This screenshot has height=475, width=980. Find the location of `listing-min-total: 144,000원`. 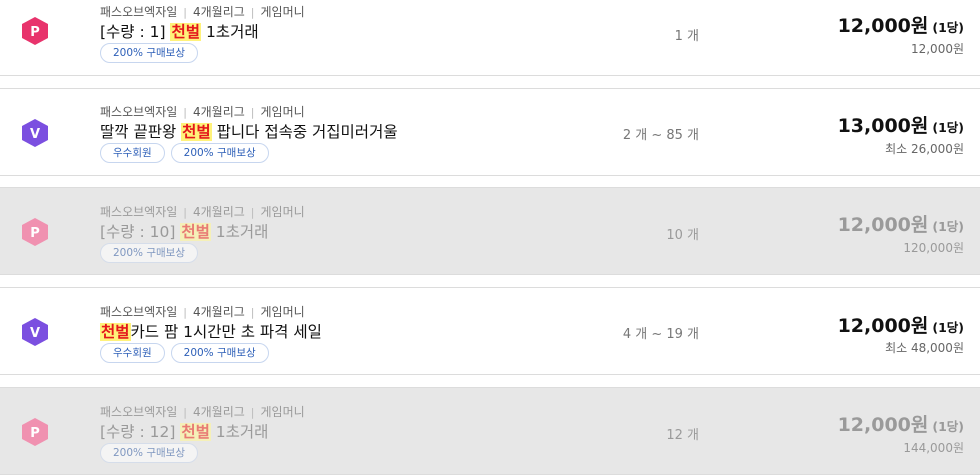

listing-min-total: 144,000원 is located at coordinates (933, 448).